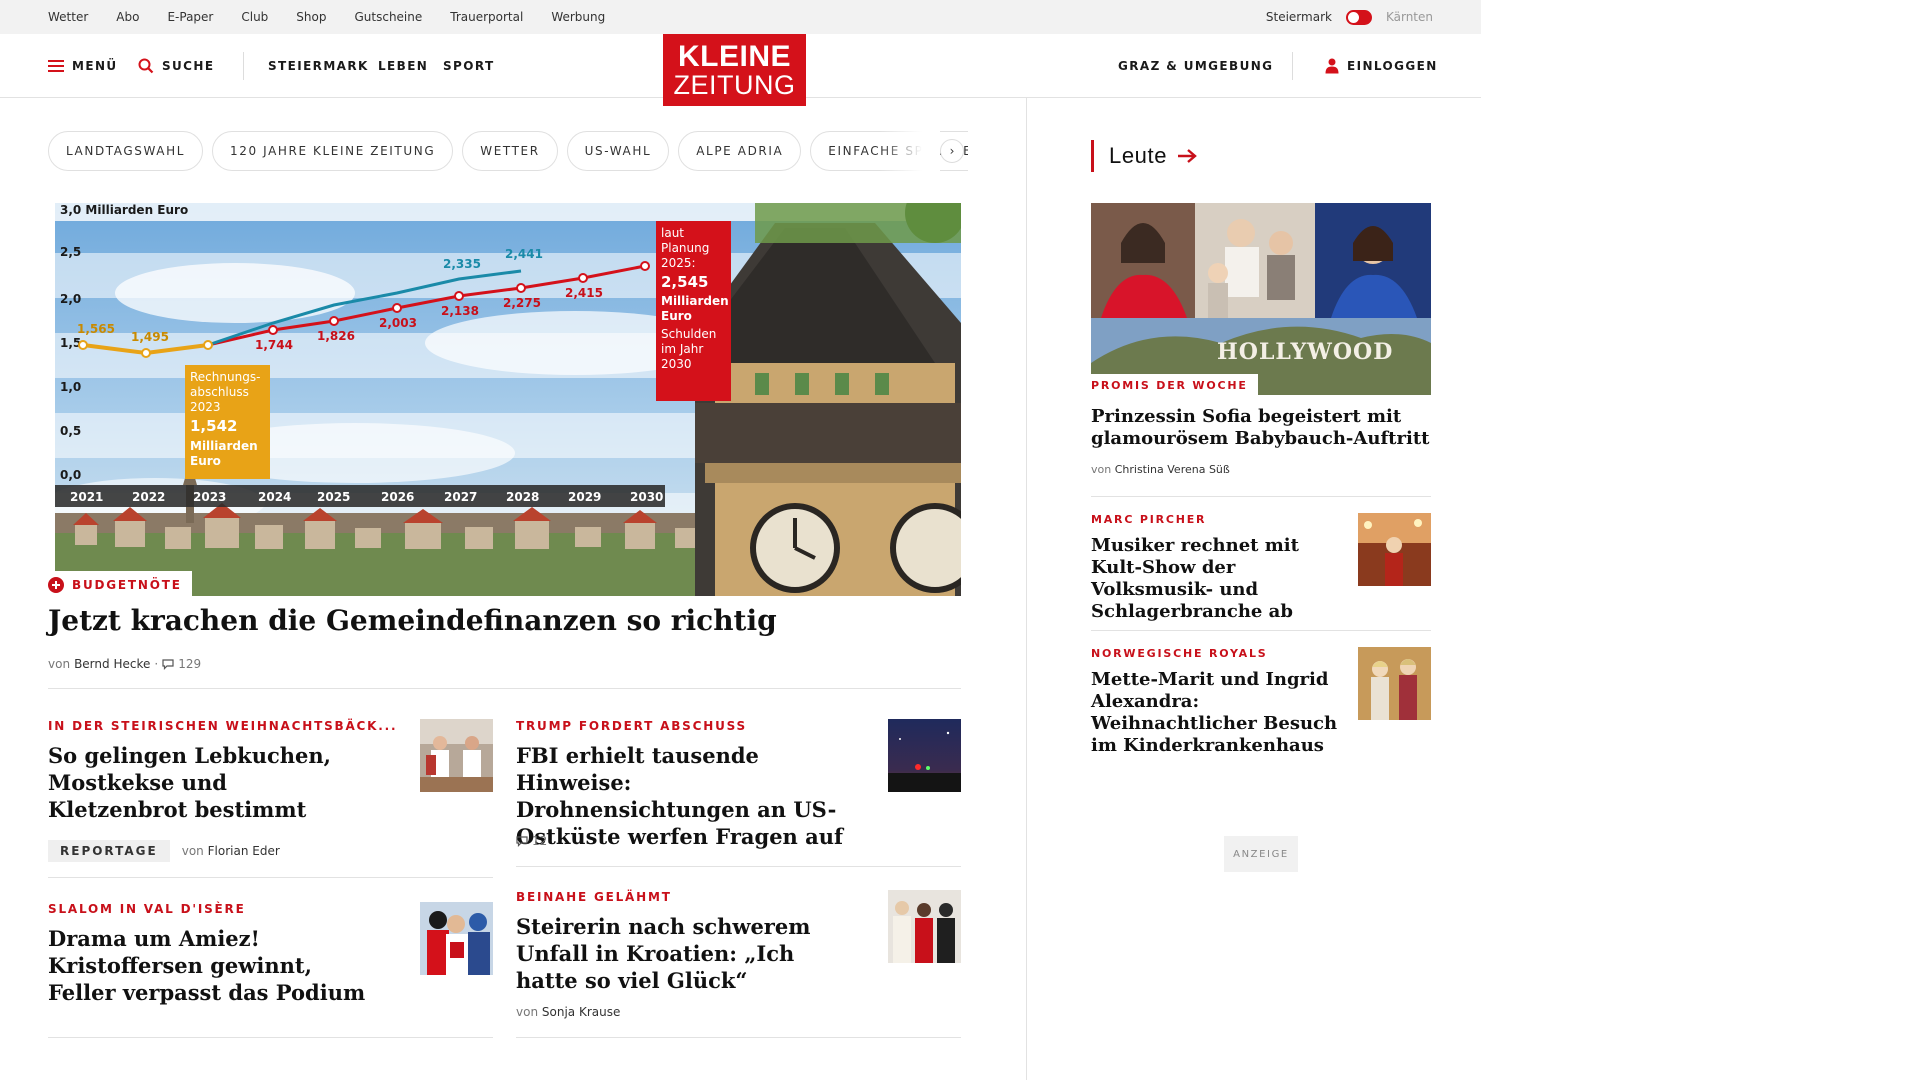  Describe the element at coordinates (522, 497) in the screenshot. I see `year-2028: 2028` at that location.